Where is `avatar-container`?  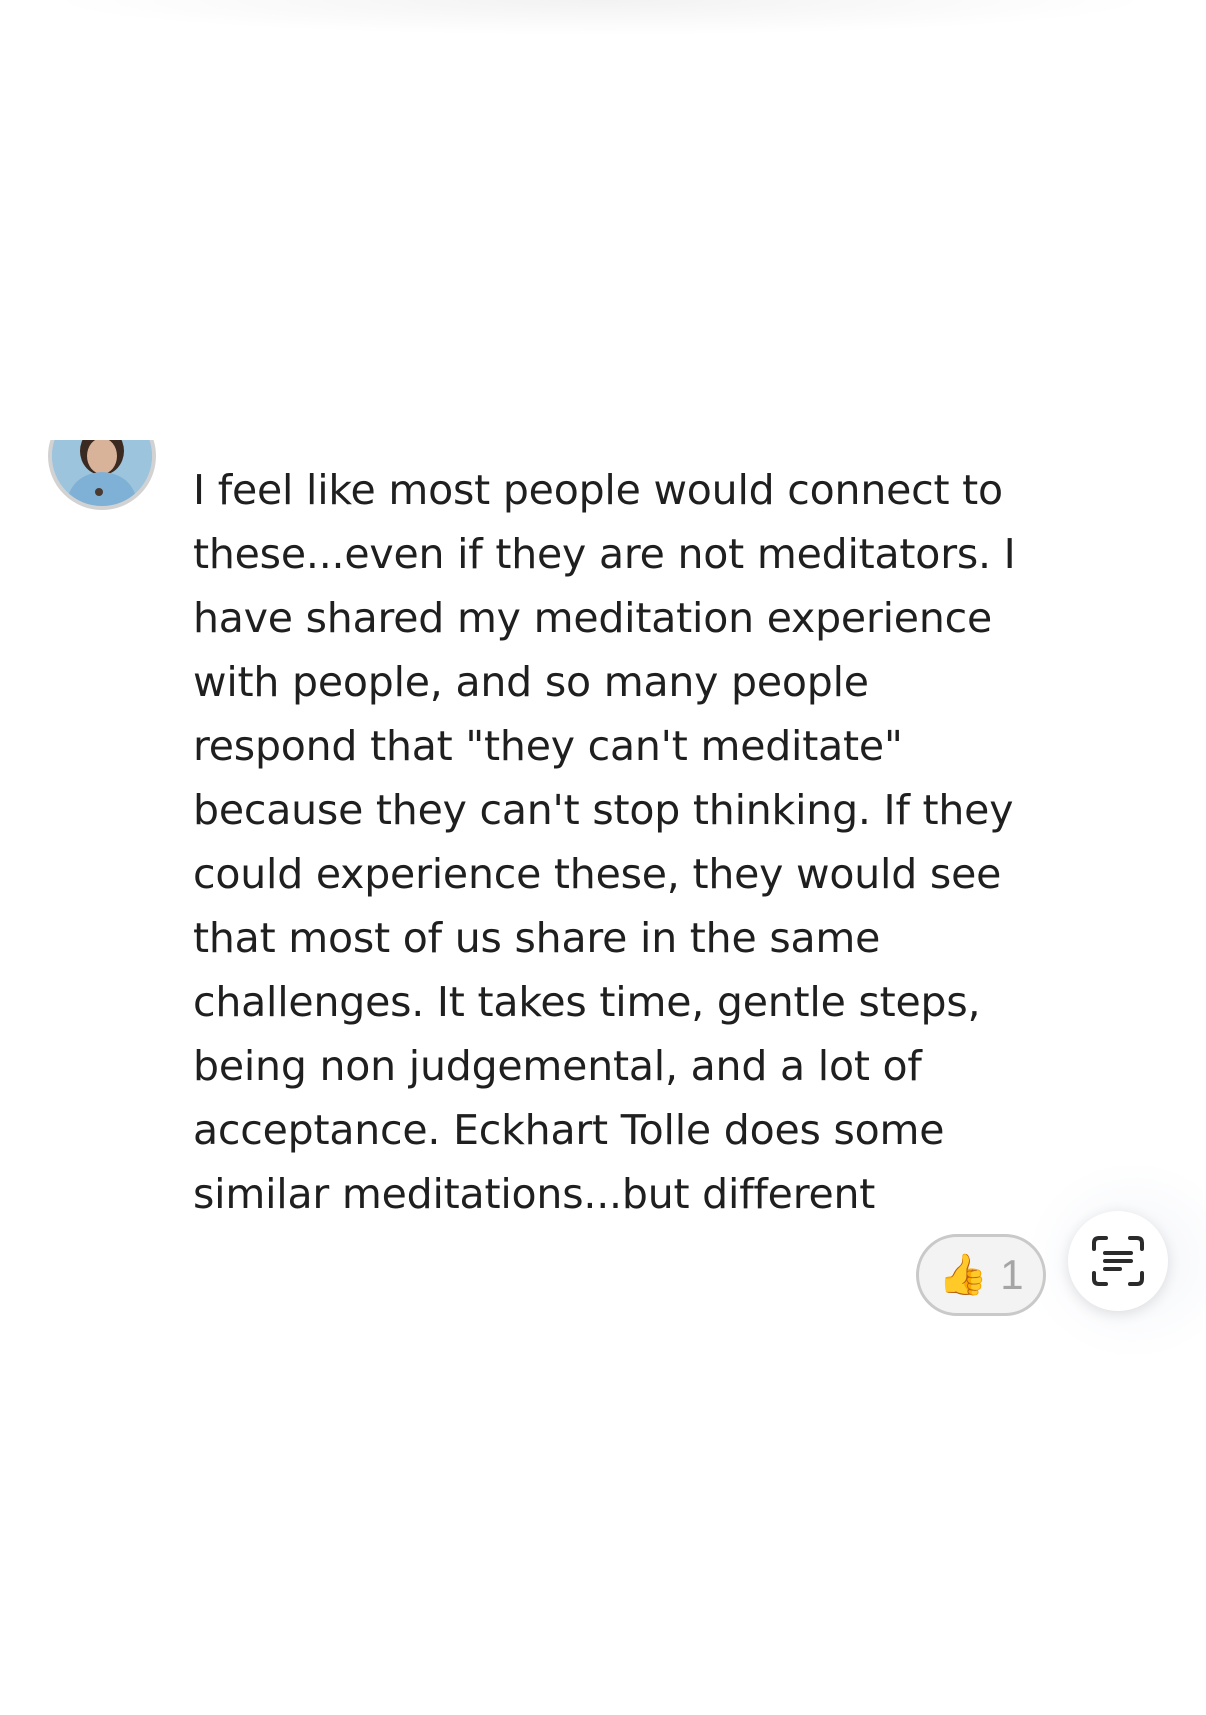
avatar-container is located at coordinates (102, 475).